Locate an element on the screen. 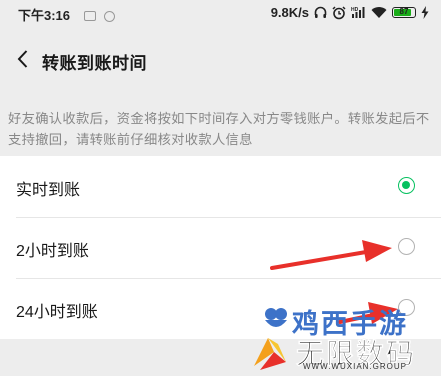 The height and width of the screenshot is (376, 441). option-label: 24小时到账 is located at coordinates (57, 312).